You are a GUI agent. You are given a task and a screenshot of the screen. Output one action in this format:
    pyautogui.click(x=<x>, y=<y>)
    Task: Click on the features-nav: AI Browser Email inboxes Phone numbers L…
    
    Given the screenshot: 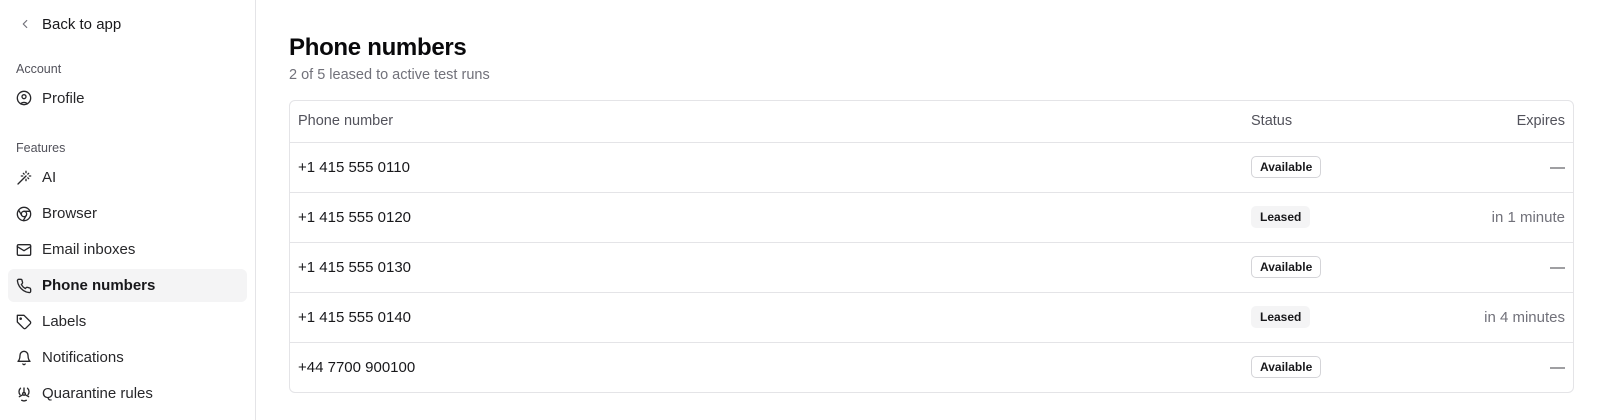 What is the action you would take?
    pyautogui.click(x=127, y=285)
    